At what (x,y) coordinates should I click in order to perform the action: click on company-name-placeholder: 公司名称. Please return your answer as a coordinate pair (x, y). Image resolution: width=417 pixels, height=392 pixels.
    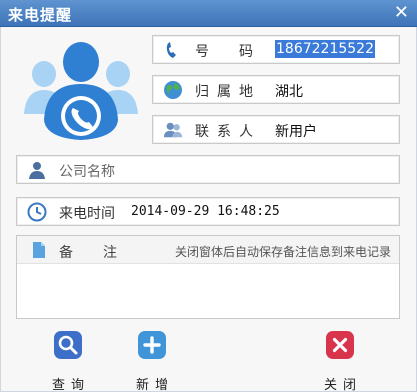
    Looking at the image, I should click on (87, 172).